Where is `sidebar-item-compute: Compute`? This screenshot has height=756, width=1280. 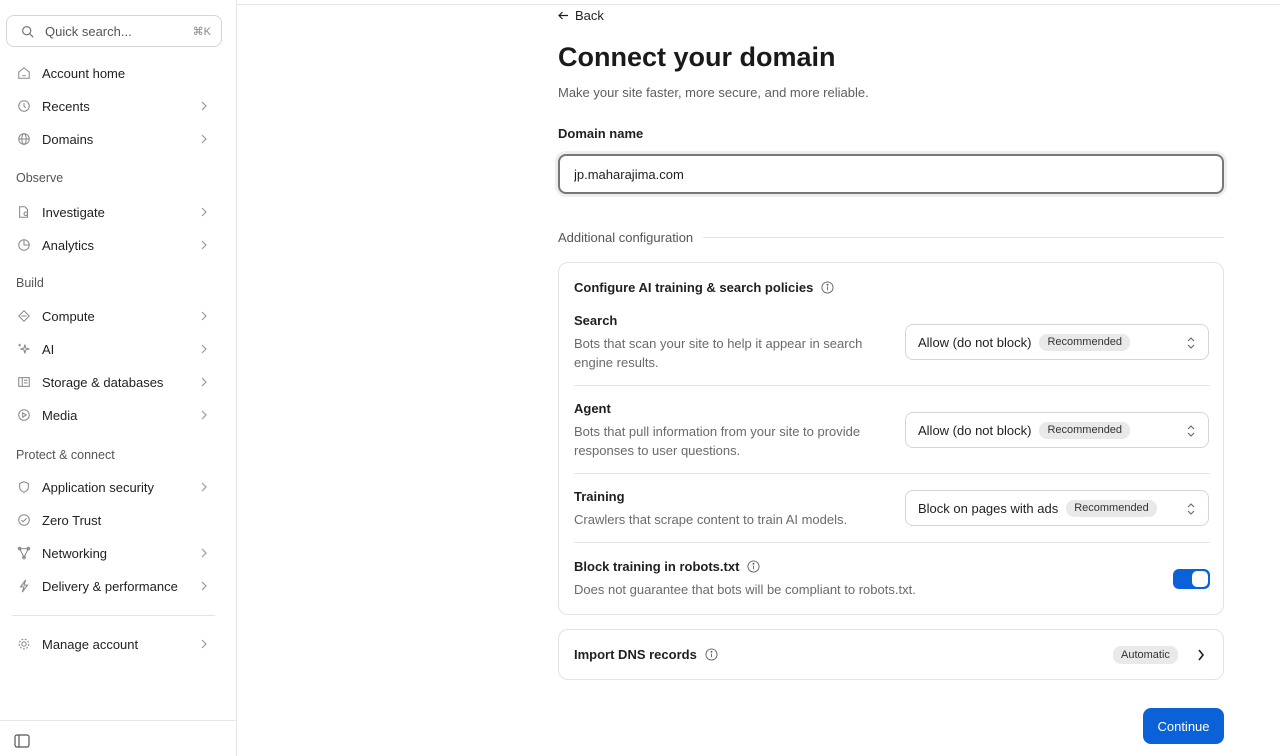 sidebar-item-compute: Compute is located at coordinates (114, 316).